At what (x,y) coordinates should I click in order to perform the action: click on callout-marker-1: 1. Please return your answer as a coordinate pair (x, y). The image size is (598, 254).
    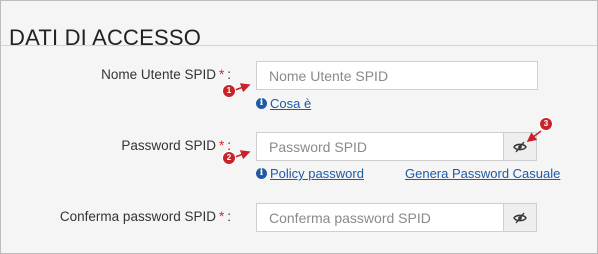
    Looking at the image, I should click on (229, 91).